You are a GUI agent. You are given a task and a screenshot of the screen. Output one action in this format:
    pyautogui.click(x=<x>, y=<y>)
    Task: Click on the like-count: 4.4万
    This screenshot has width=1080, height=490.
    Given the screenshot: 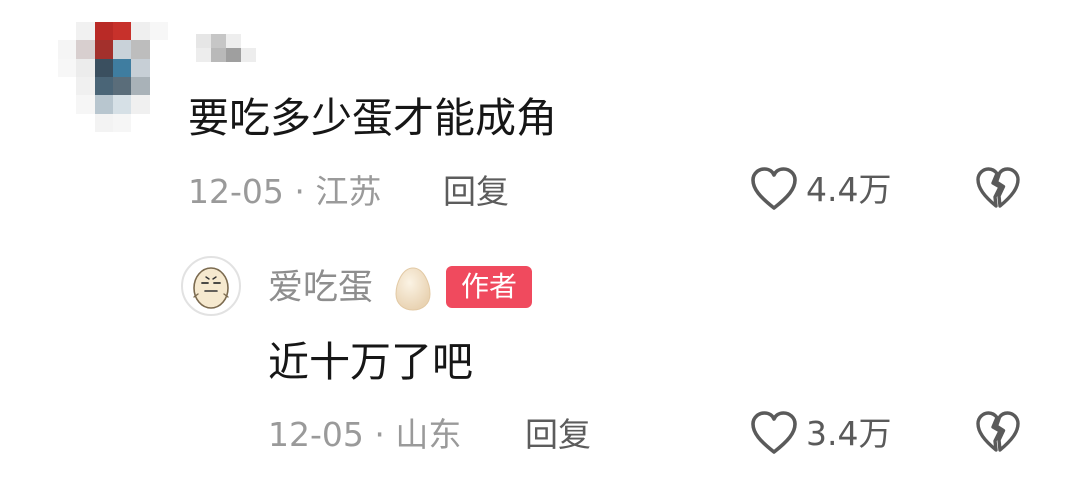 What is the action you would take?
    pyautogui.click(x=849, y=189)
    